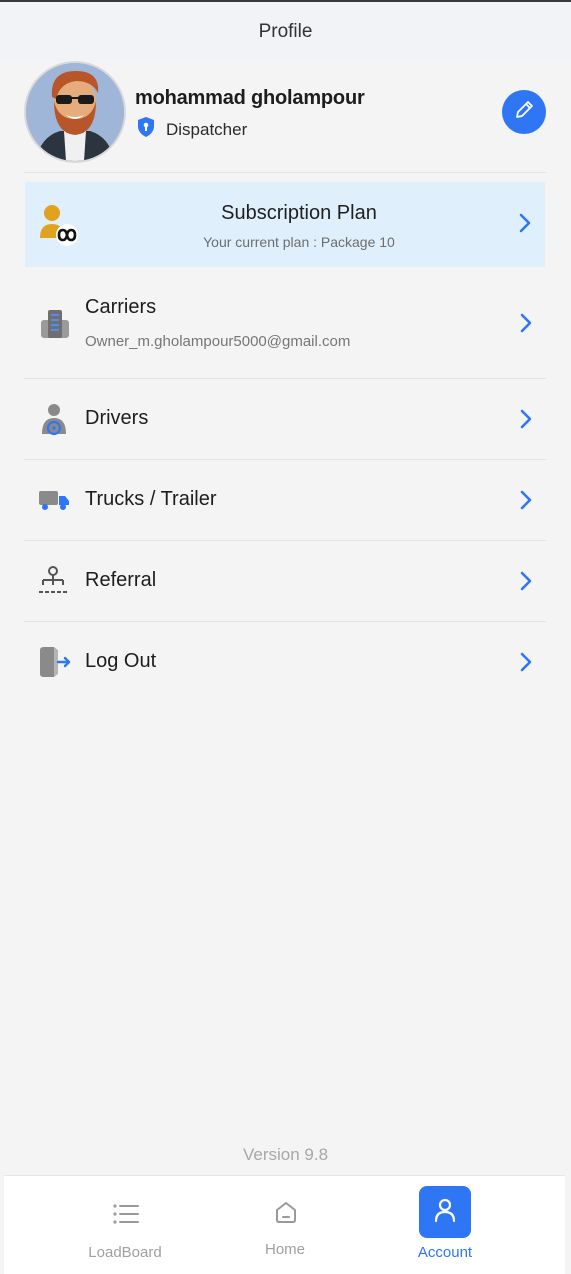 The height and width of the screenshot is (1274, 571). What do you see at coordinates (207, 129) in the screenshot?
I see `user-role-label: Dispatcher` at bounding box center [207, 129].